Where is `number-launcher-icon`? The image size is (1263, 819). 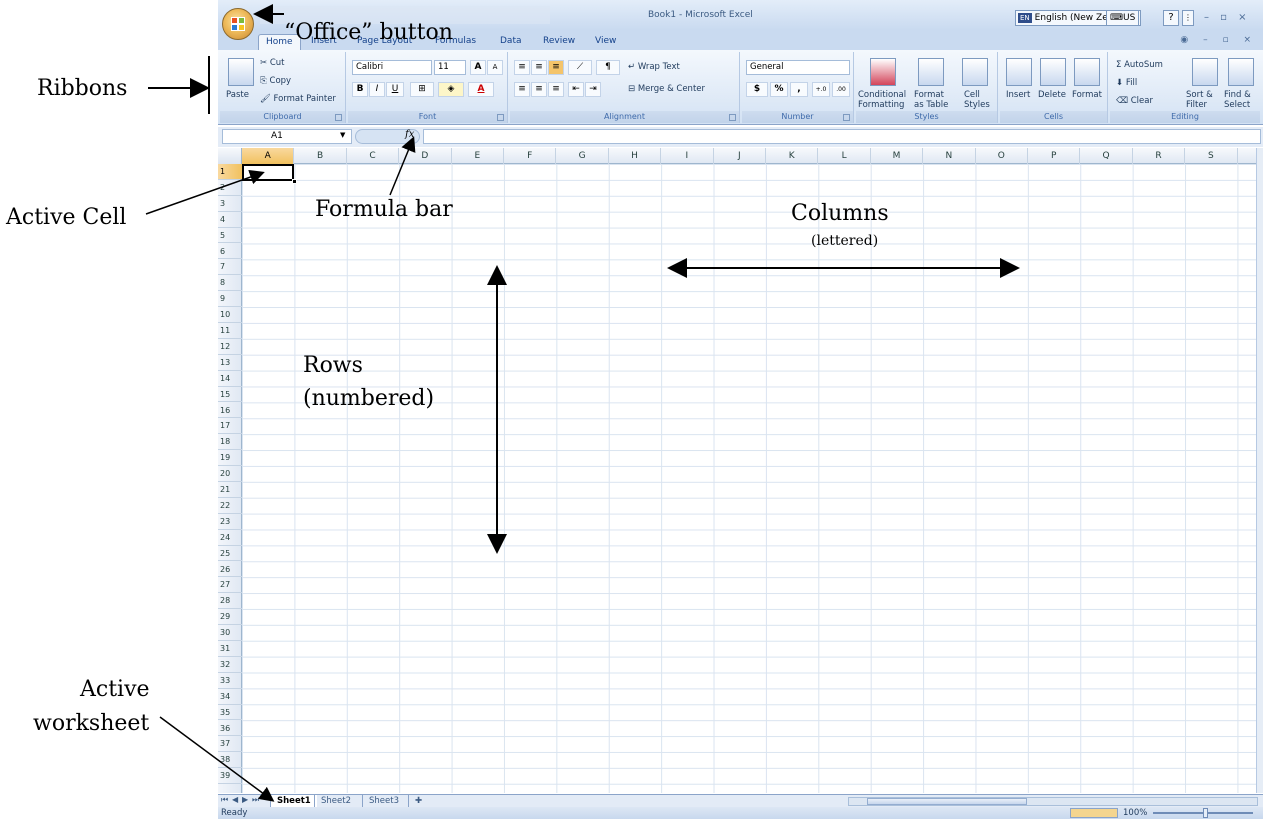
number-launcher-icon is located at coordinates (846, 117).